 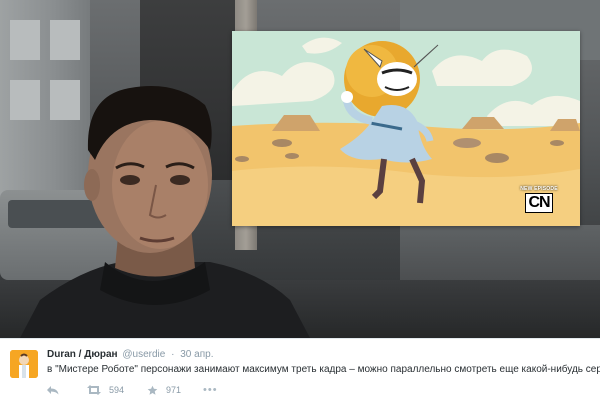 I want to click on cartoon-network-badge: NEW EPISODE CN, so click(x=539, y=201).